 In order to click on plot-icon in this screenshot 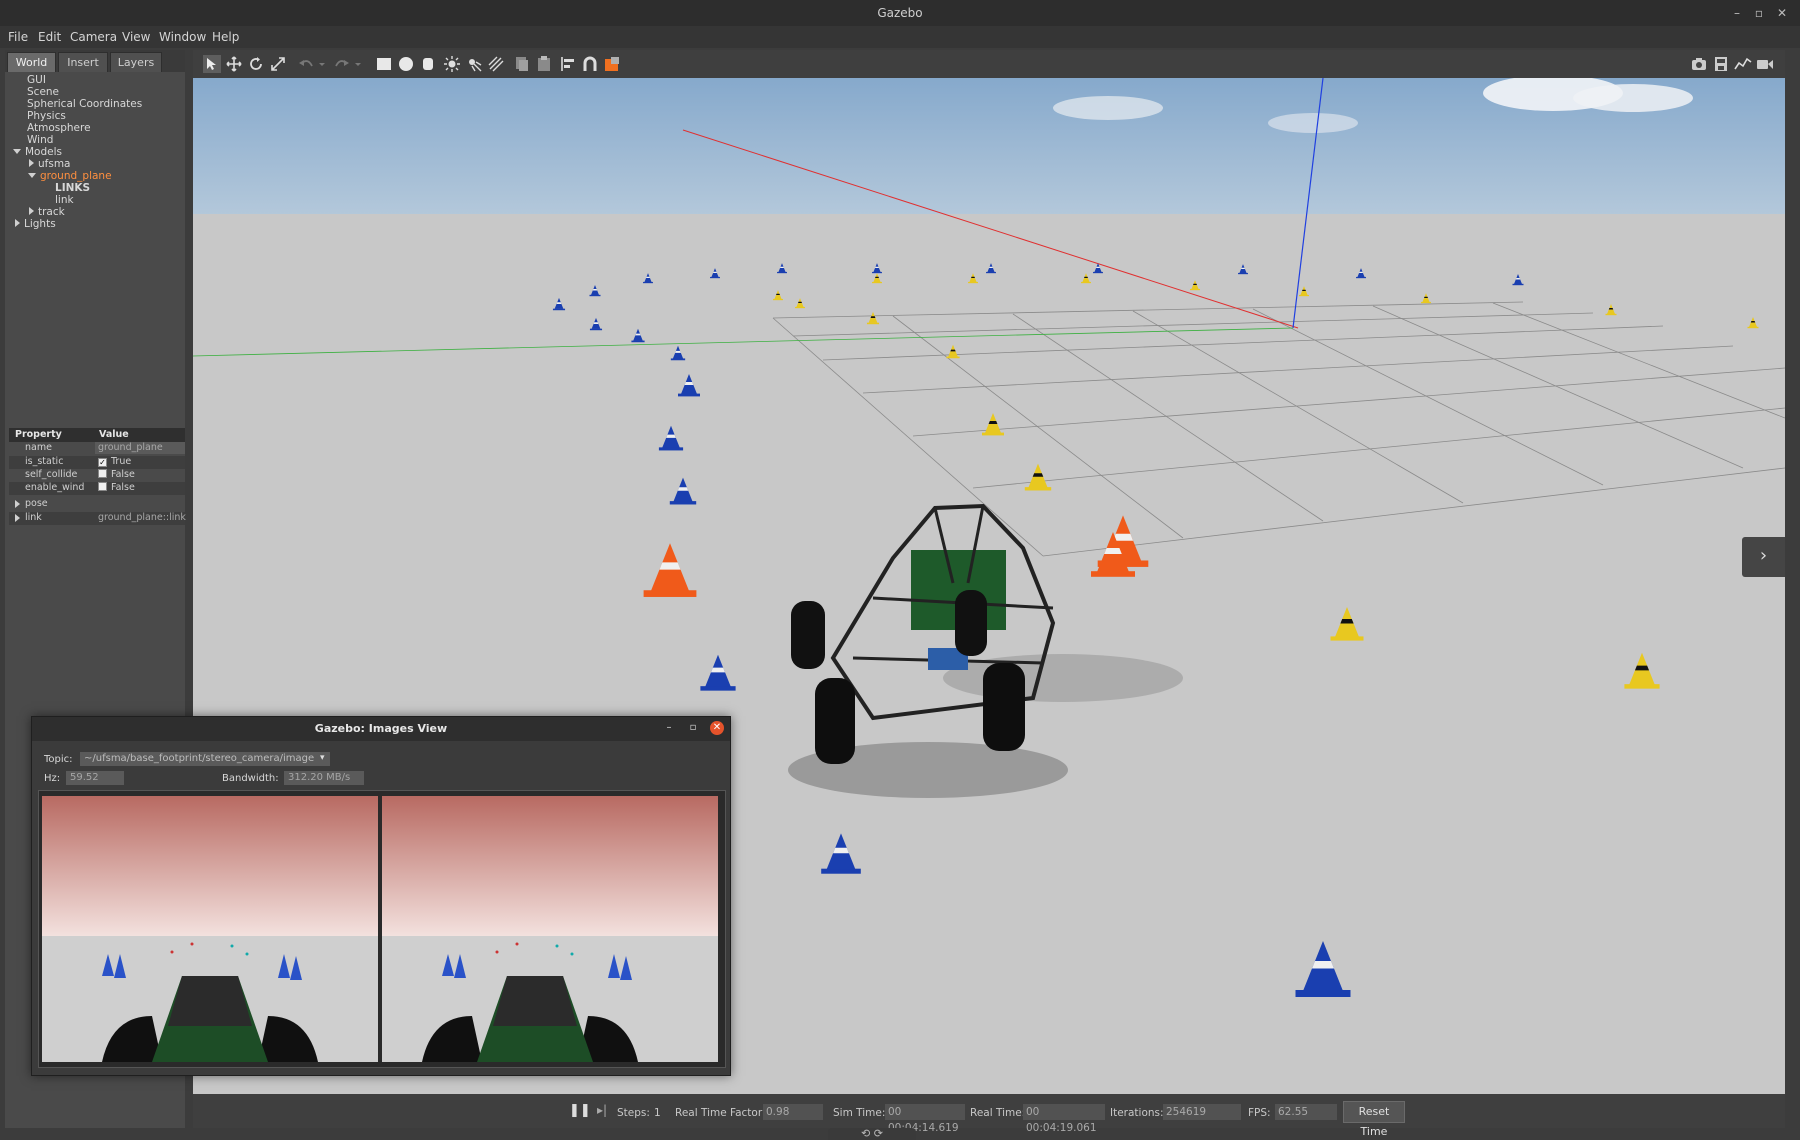, I will do `click(1743, 64)`.